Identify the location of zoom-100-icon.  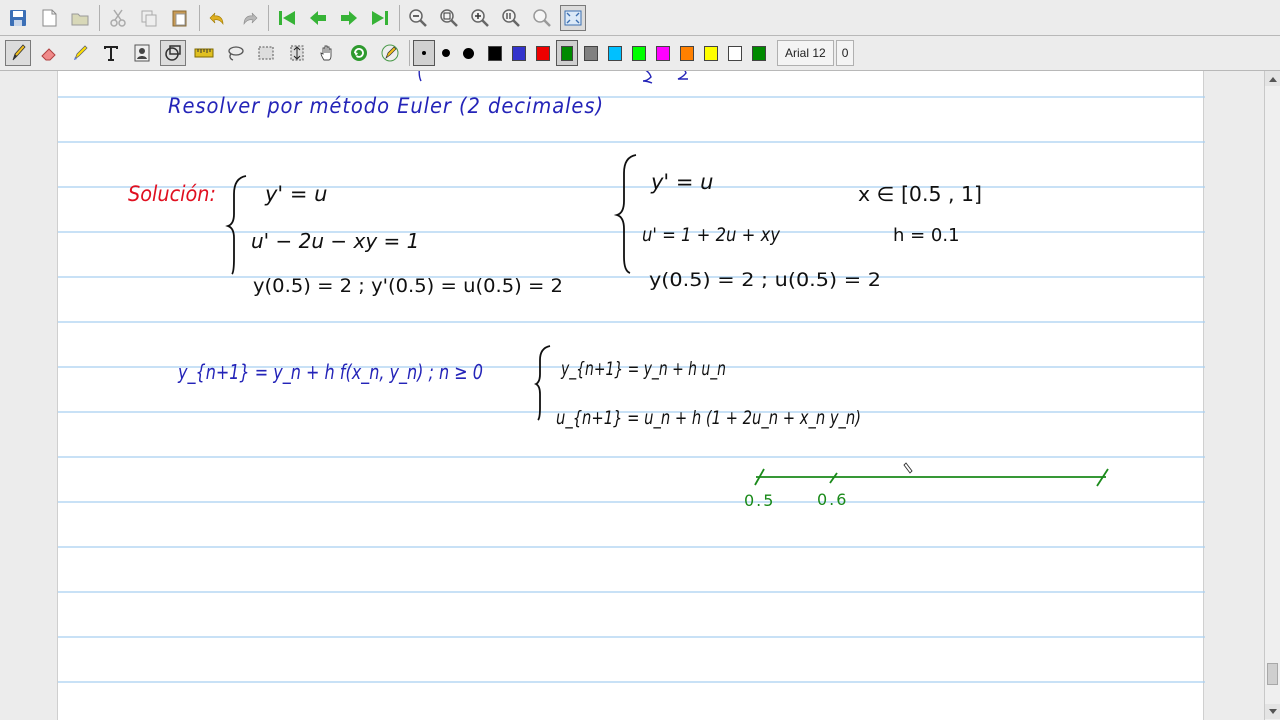
(511, 18).